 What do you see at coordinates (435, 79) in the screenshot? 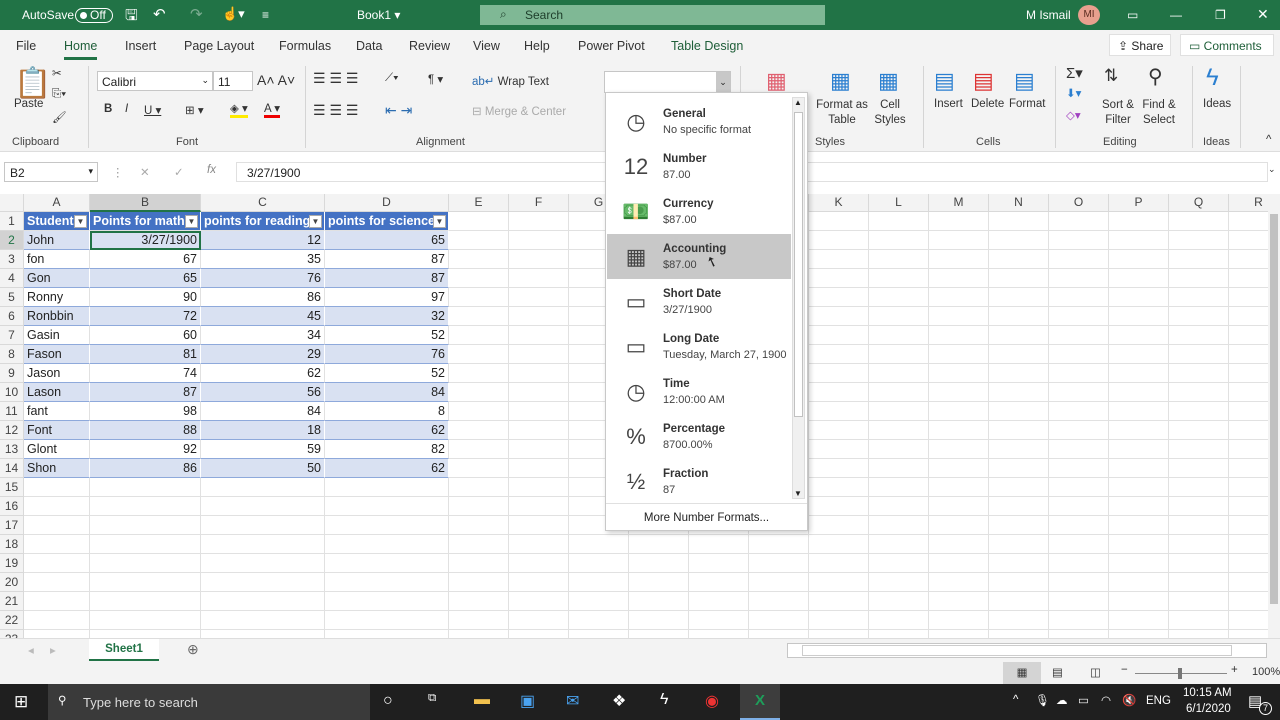
I see `text-direction-icon: ¶ ▾` at bounding box center [435, 79].